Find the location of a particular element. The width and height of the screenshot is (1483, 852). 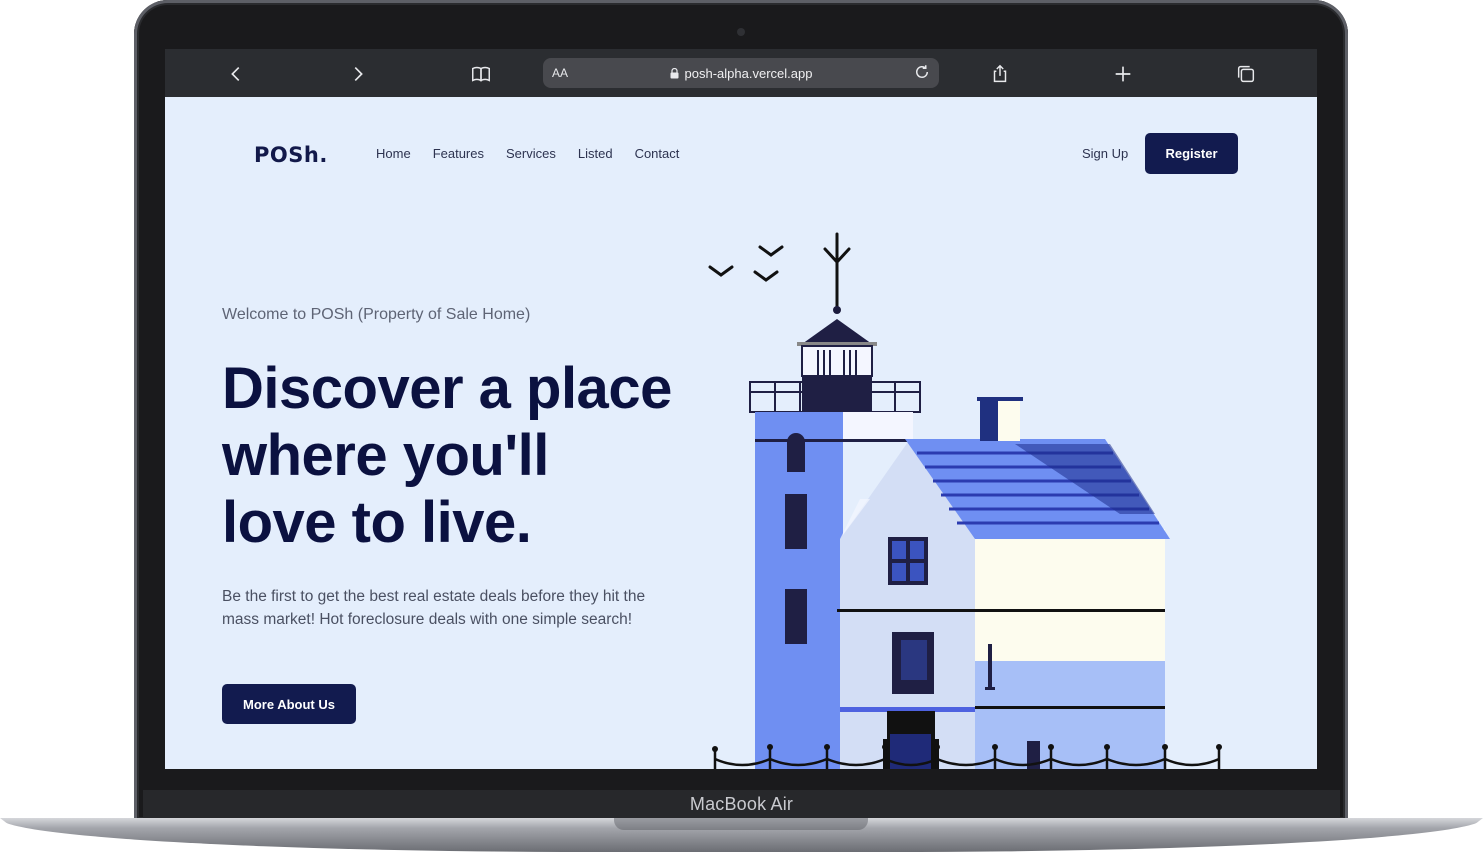

antenna-icon is located at coordinates (837, 271).